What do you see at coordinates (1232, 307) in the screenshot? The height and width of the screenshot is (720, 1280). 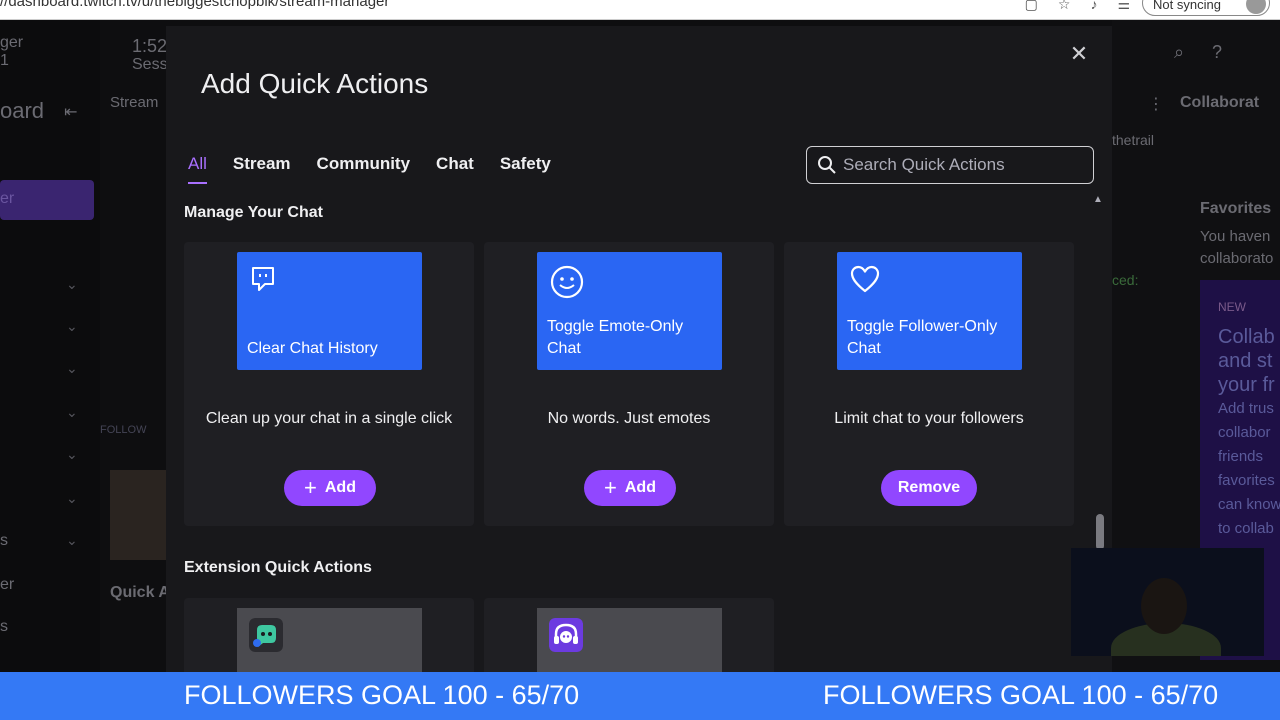 I see `new-badge: NEW` at bounding box center [1232, 307].